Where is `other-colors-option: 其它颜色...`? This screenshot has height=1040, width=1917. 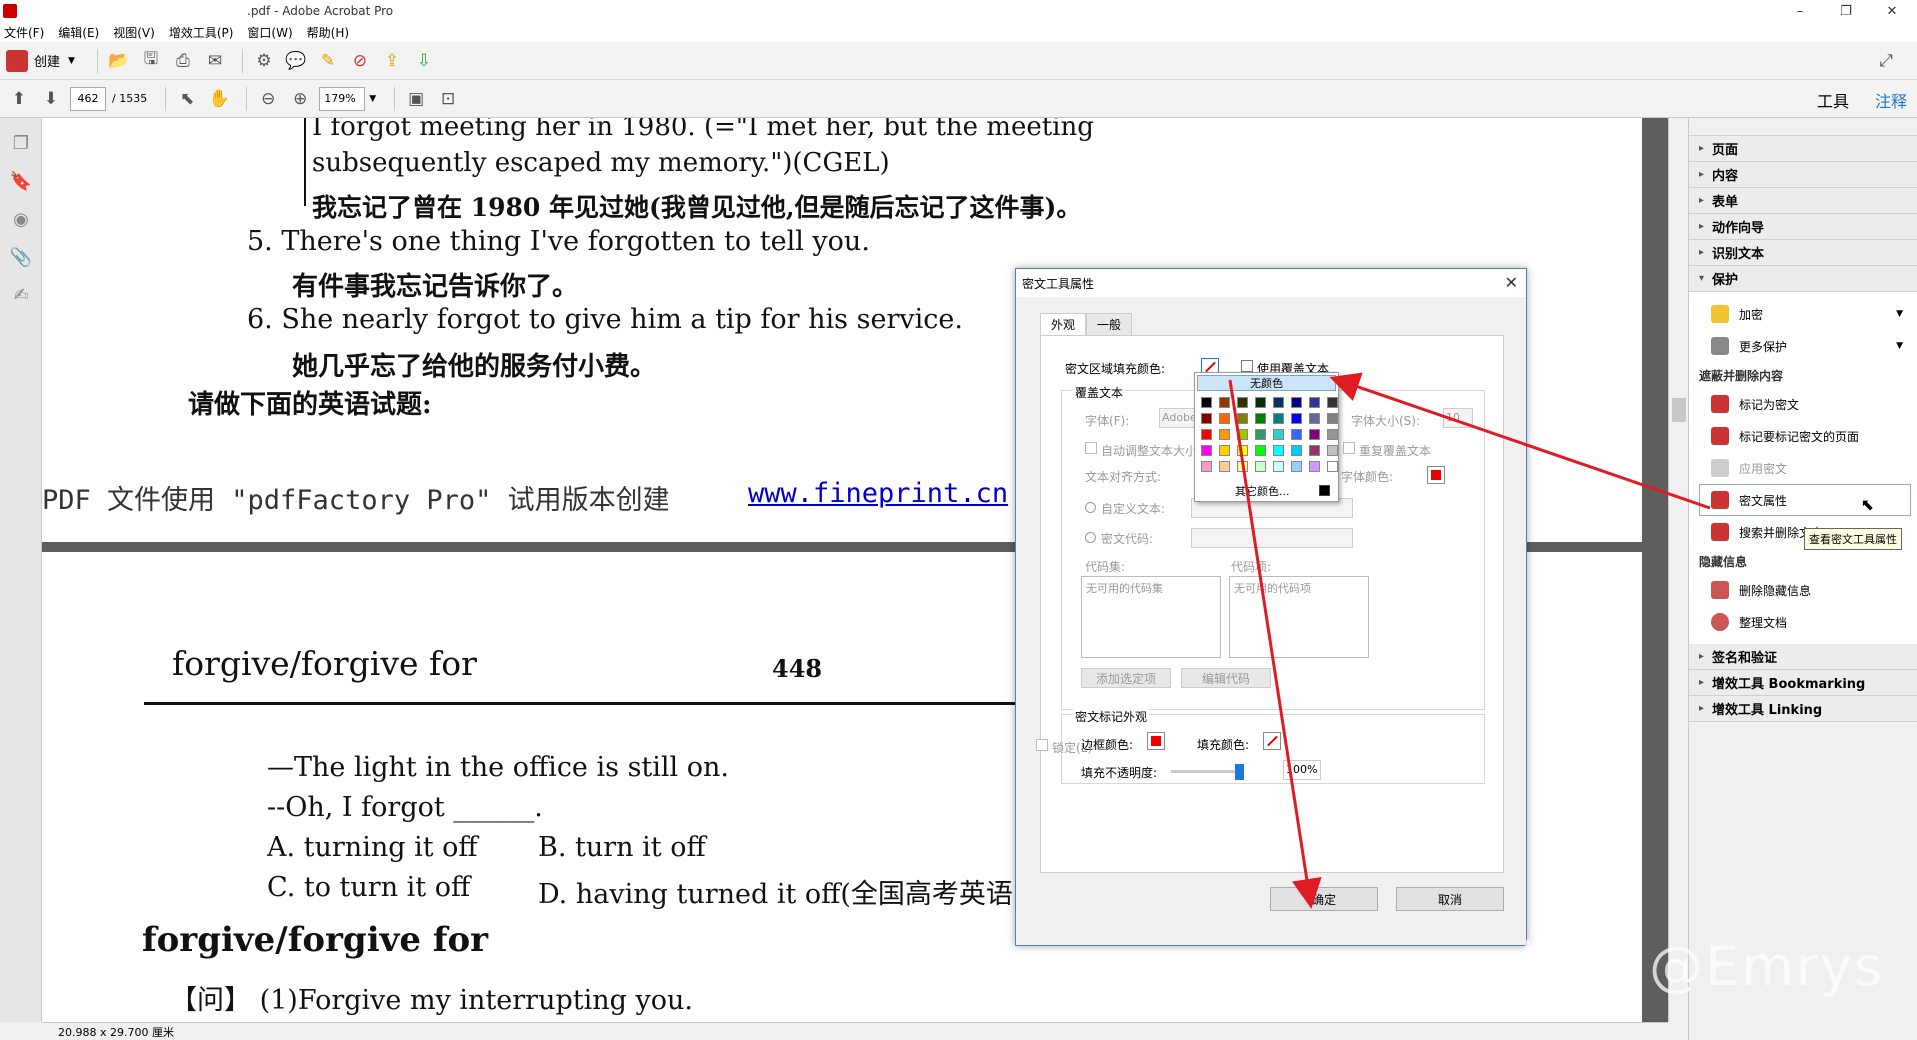
other-colors-option: 其它颜色... is located at coordinates (1262, 491).